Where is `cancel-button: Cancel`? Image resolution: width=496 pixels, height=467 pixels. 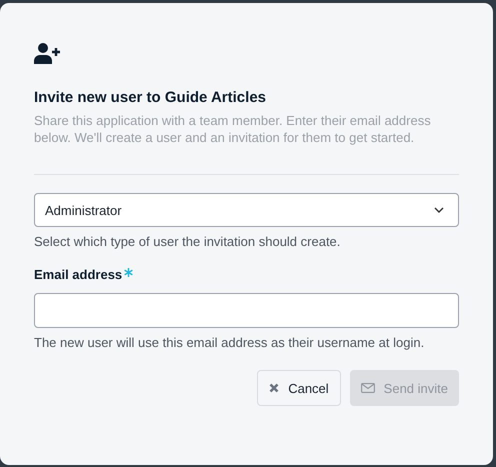
cancel-button: Cancel is located at coordinates (299, 388).